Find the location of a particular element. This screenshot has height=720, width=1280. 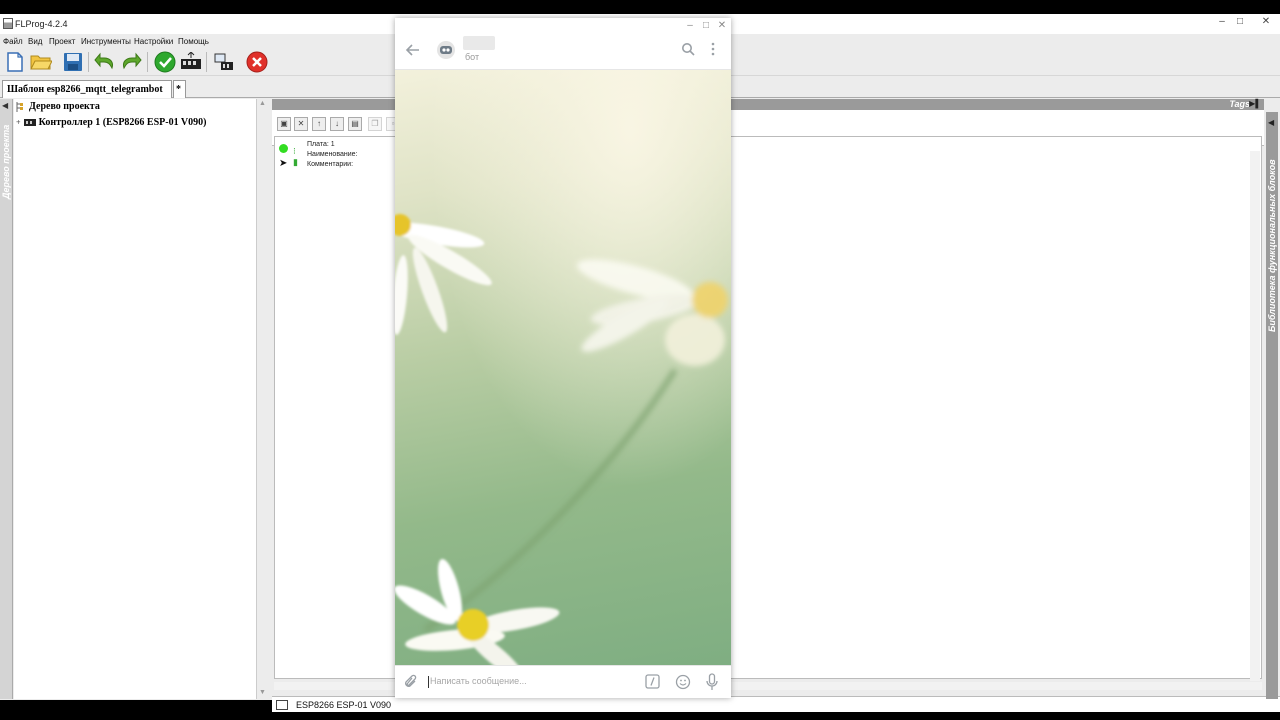

board-comment: Комментарии: is located at coordinates (330, 164).